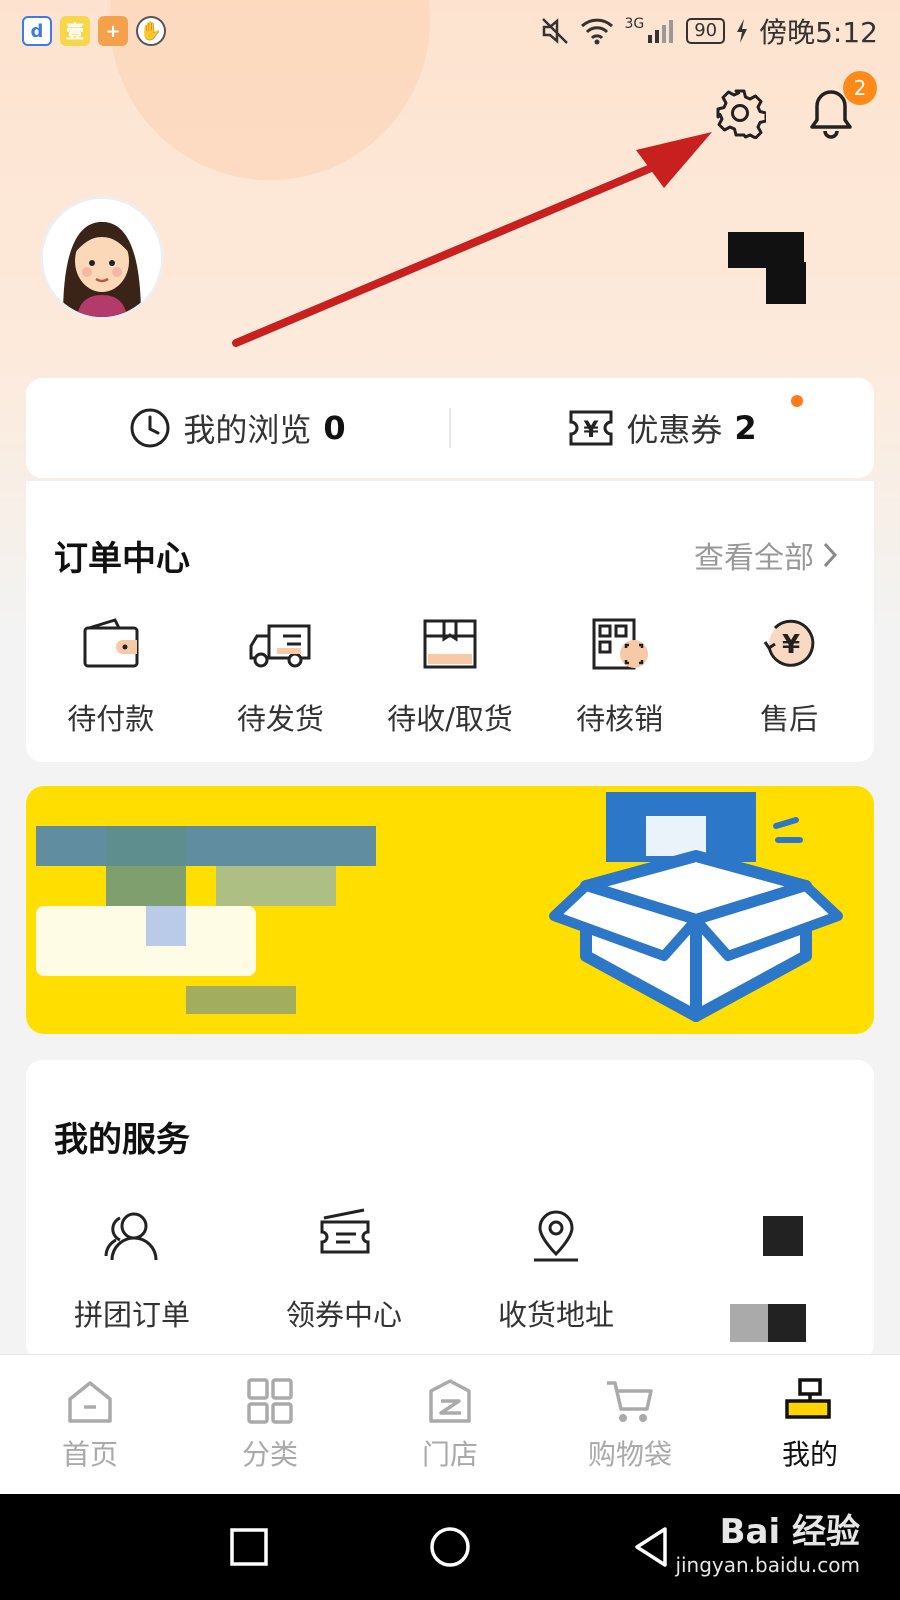 The height and width of the screenshot is (1600, 900). Describe the element at coordinates (768, 1275) in the screenshot. I see `service-redacted` at that location.